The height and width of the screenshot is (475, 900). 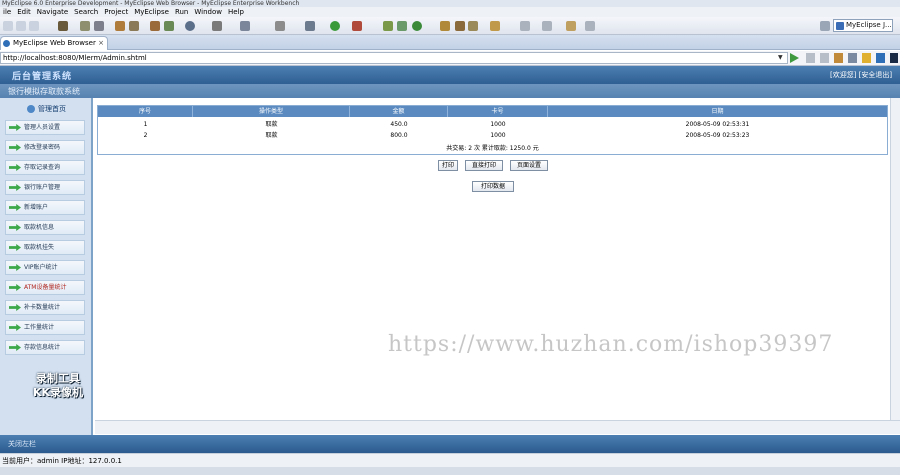 I want to click on close-sidebar-link: 关闭左栏, so click(x=22, y=444).